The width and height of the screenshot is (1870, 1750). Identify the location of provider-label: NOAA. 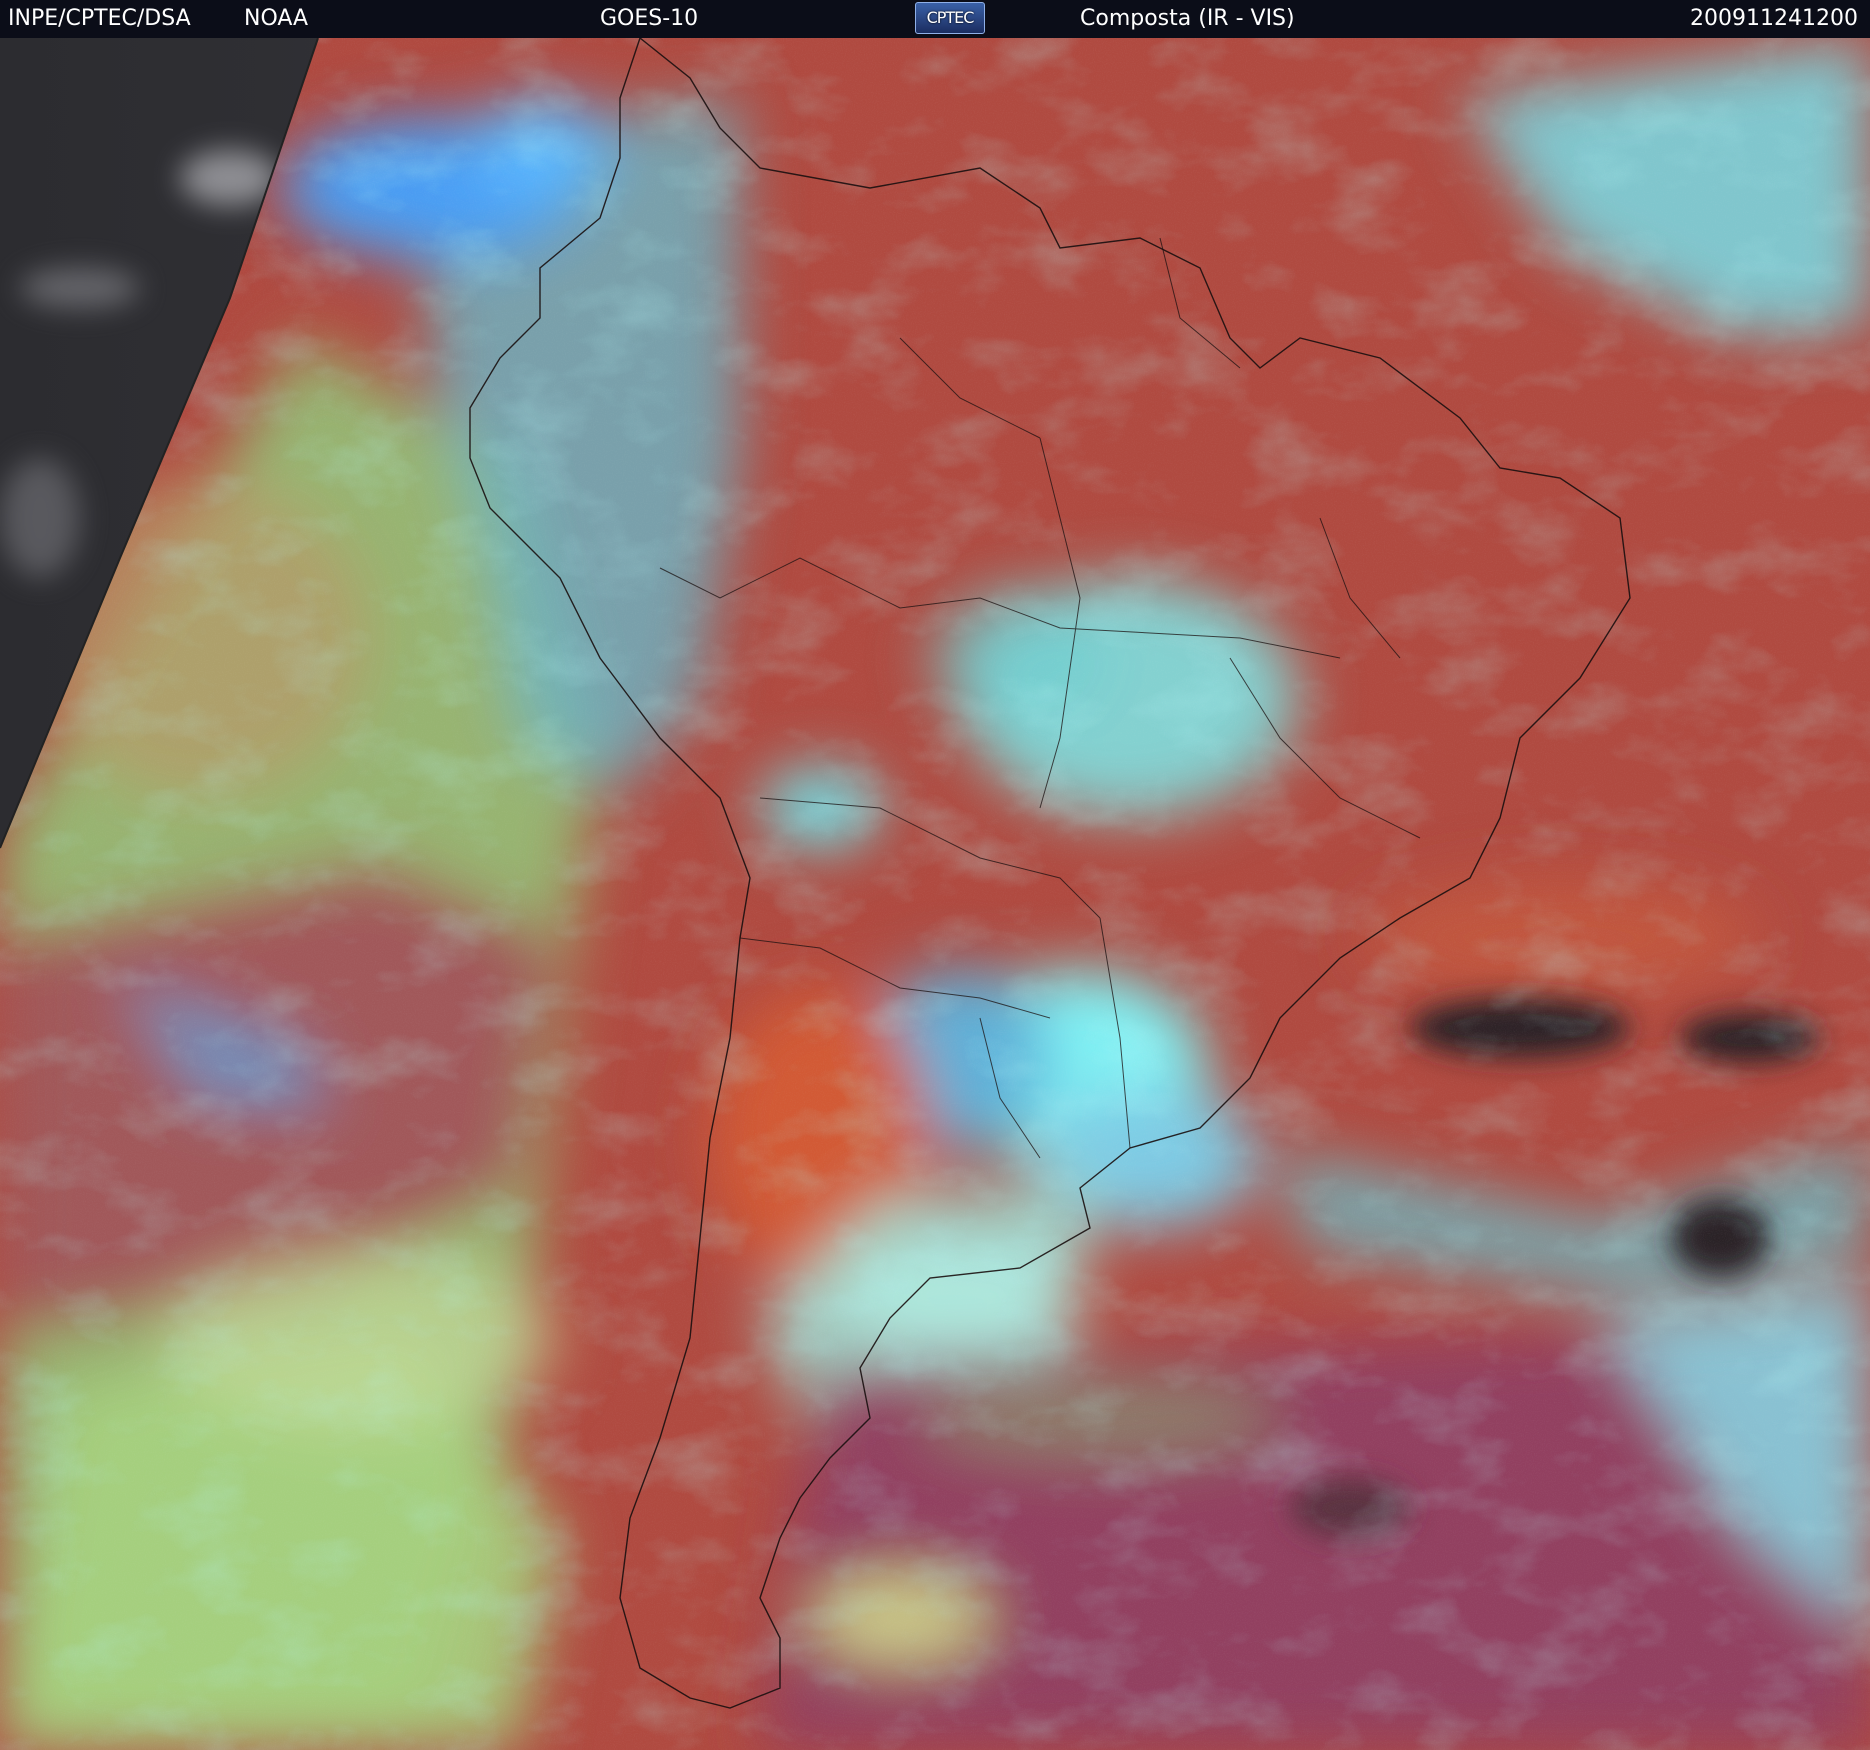
(276, 18).